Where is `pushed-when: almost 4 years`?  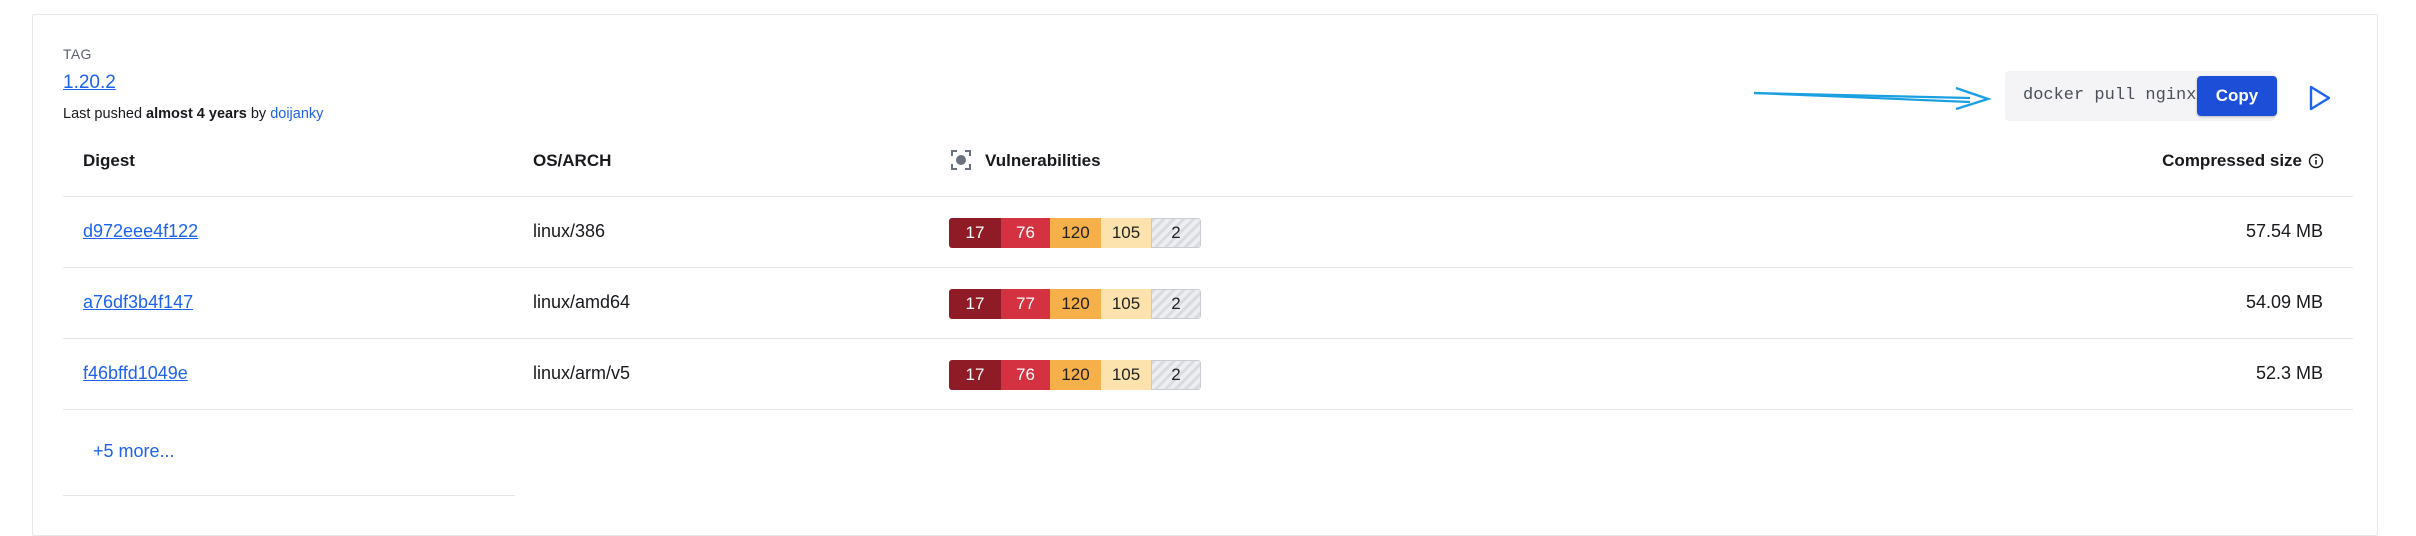
pushed-when: almost 4 years is located at coordinates (196, 114).